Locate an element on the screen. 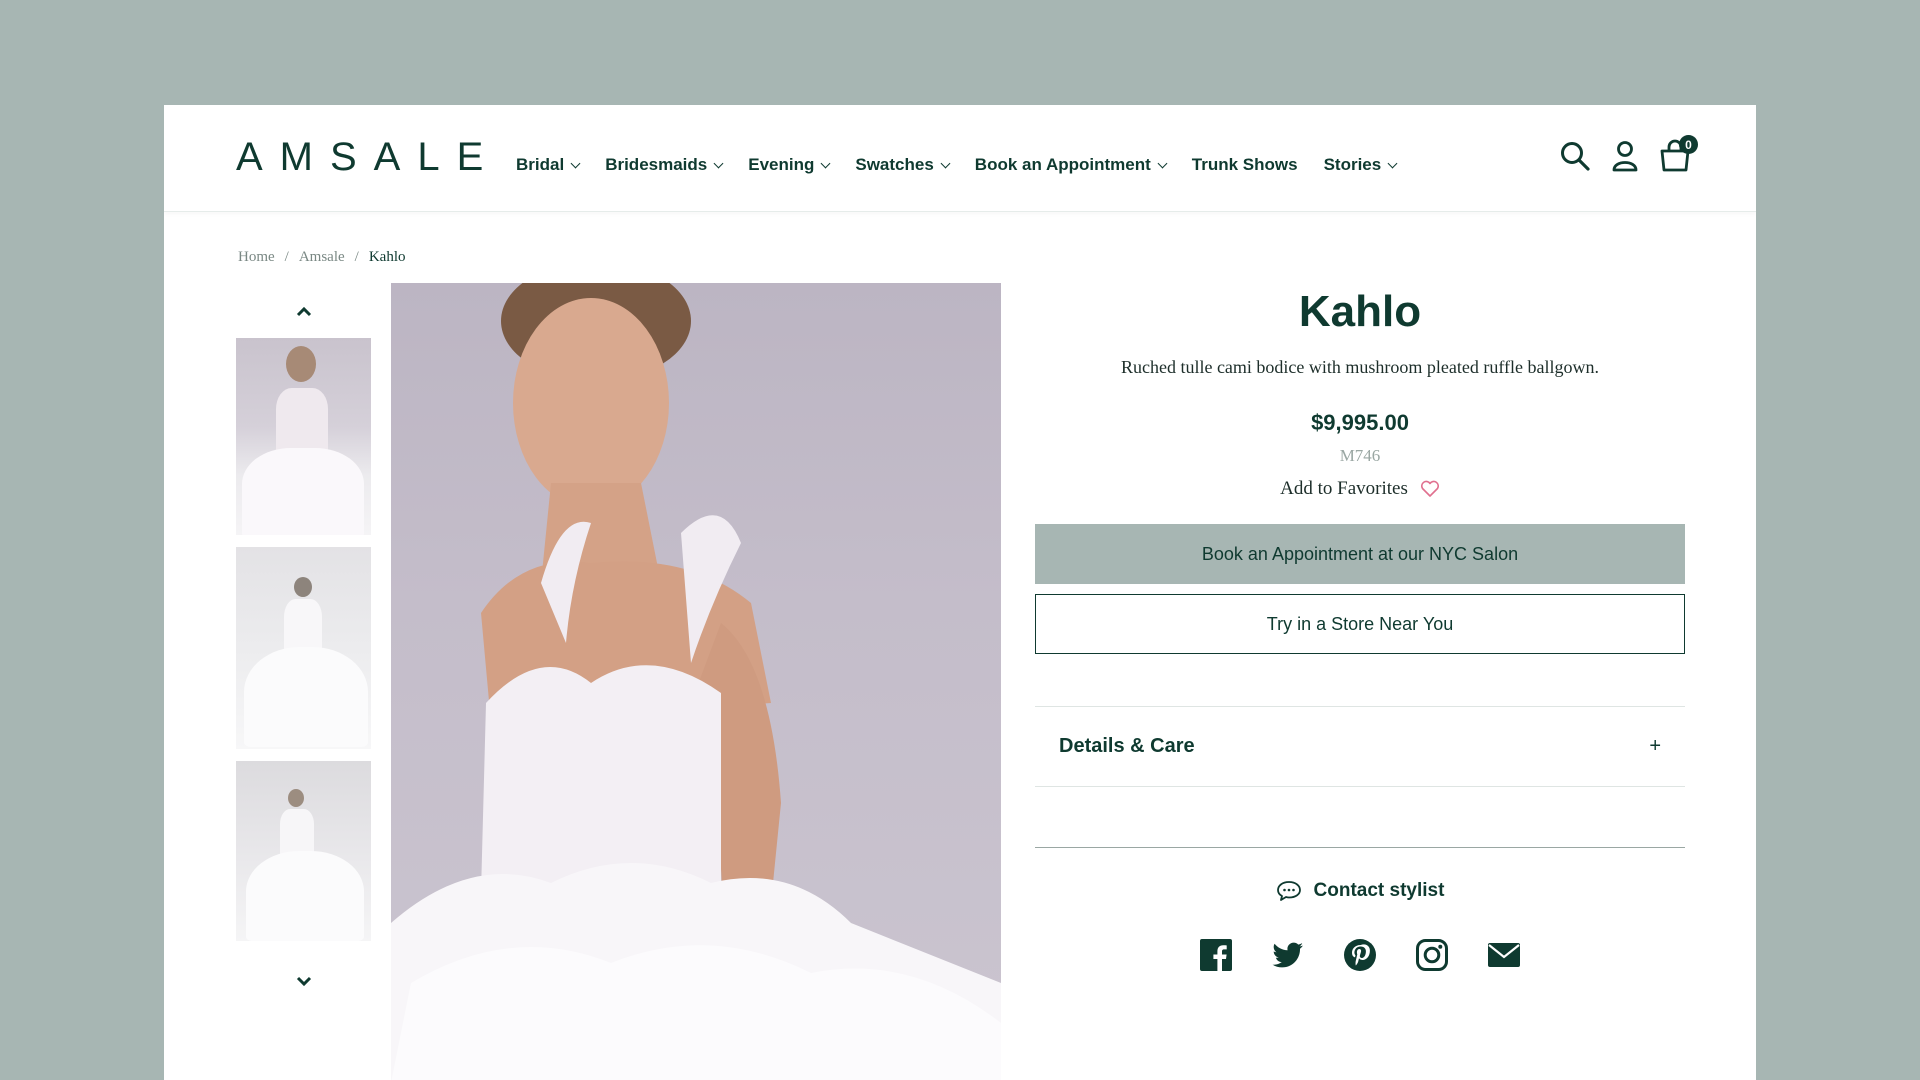  plus-icon: + is located at coordinates (1655, 746).